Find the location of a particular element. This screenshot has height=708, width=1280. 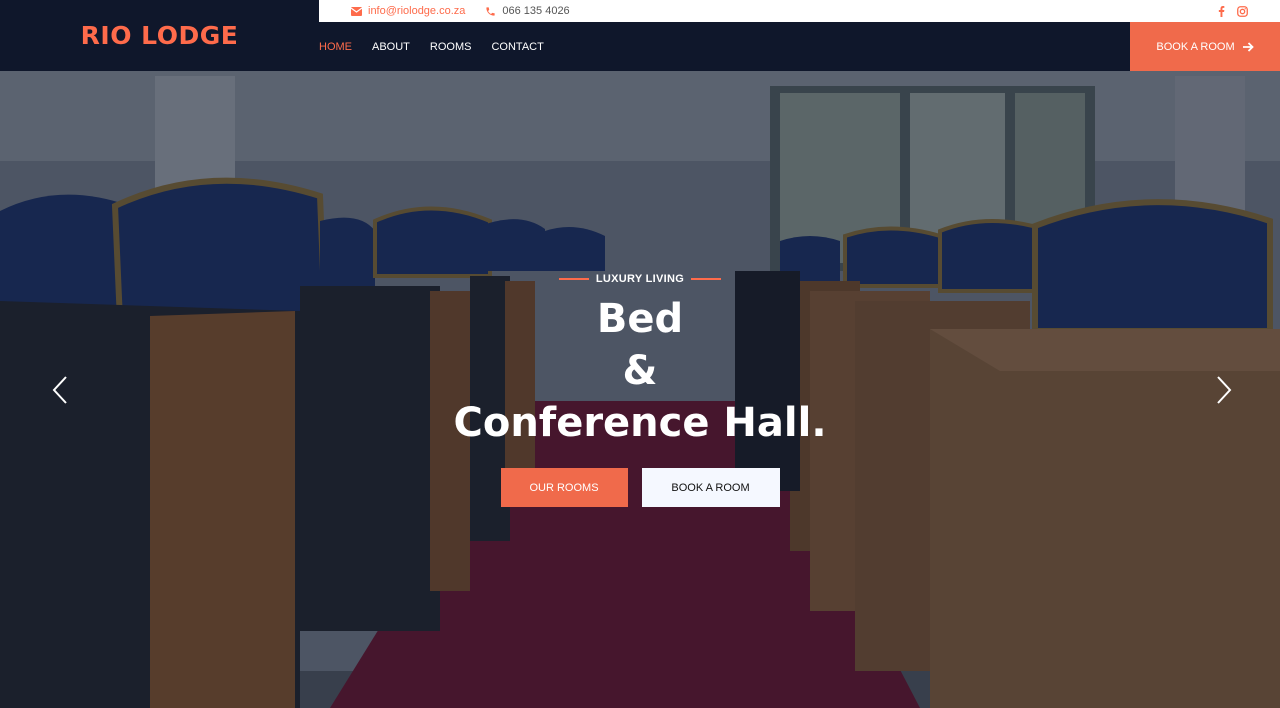

book-a-room-header-label: BOOK A ROOM is located at coordinates (1195, 47).